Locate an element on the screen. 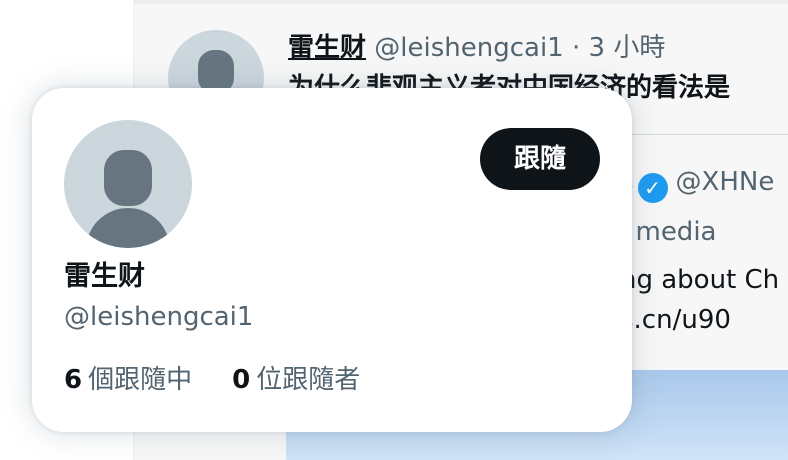  quoted-author-label: l media is located at coordinates (668, 232).